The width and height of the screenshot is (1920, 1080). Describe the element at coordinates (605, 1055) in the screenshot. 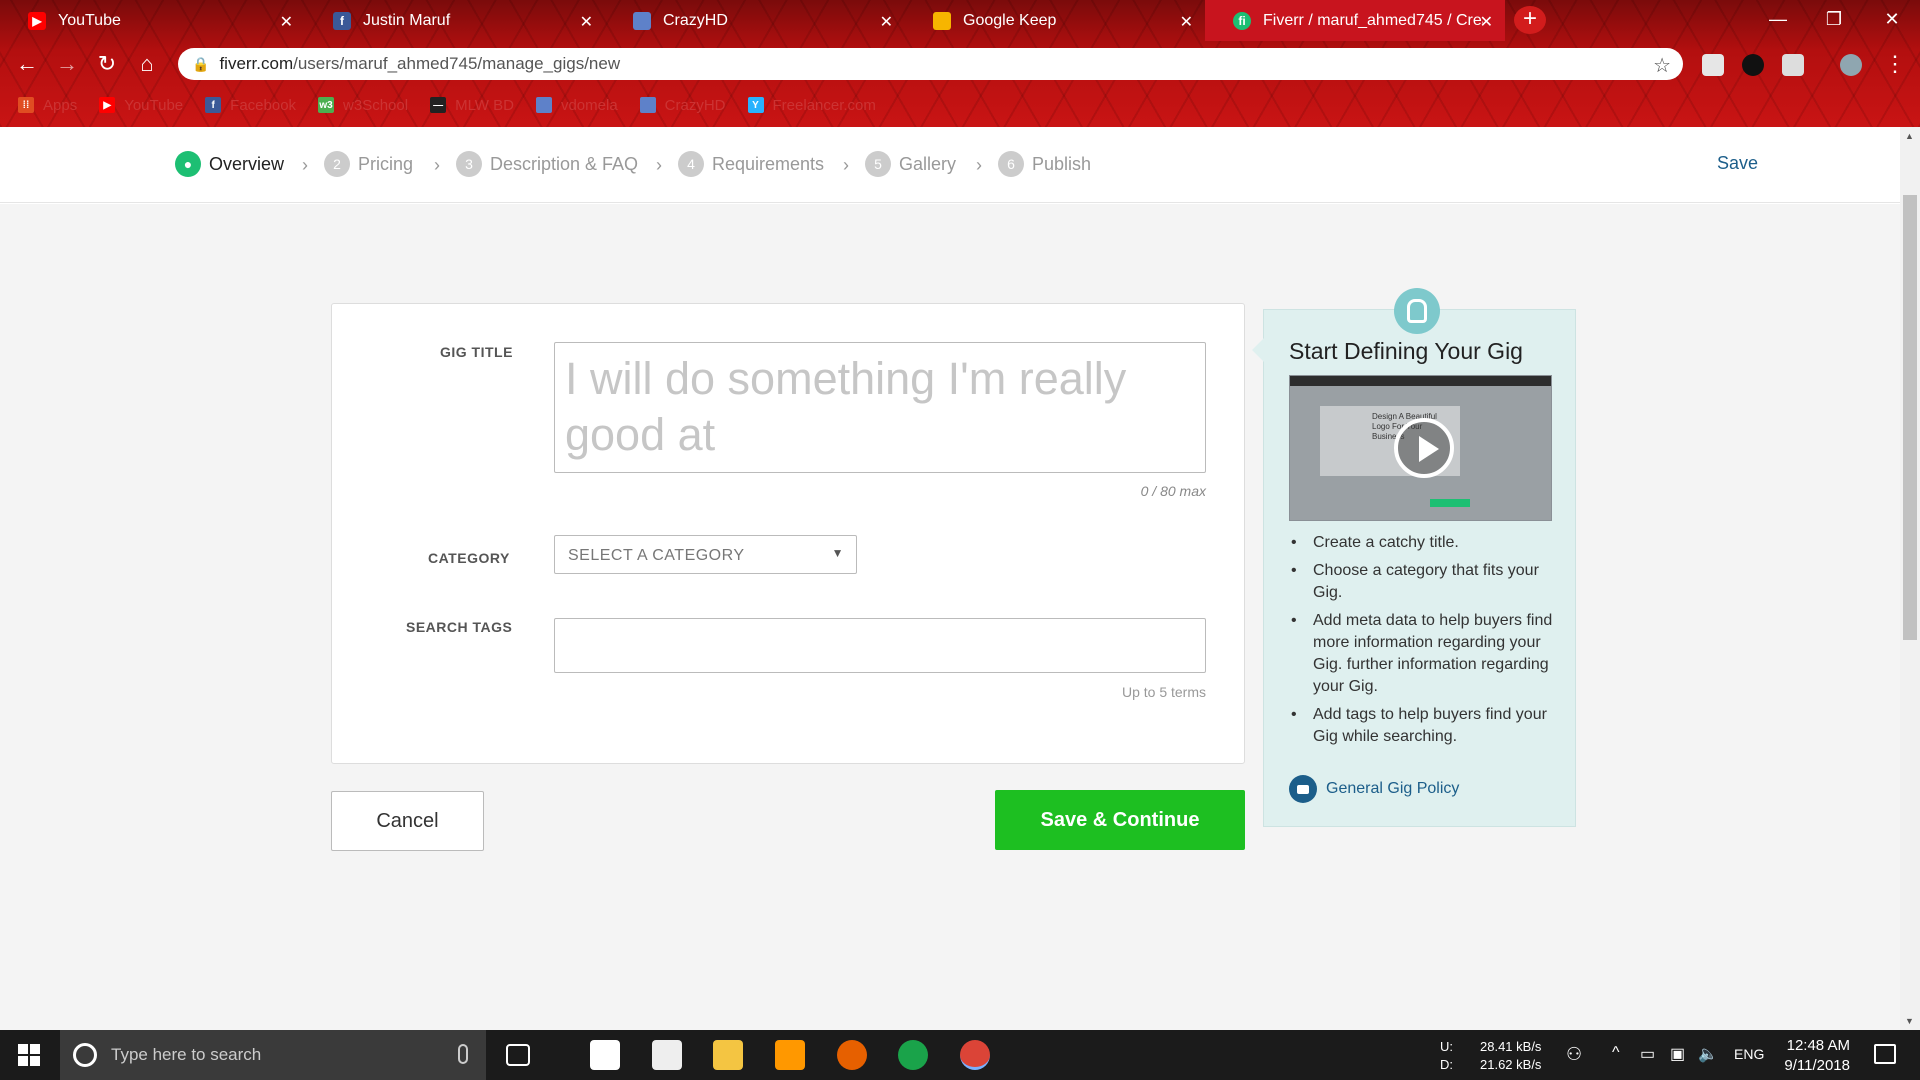

I see `store-icon` at that location.